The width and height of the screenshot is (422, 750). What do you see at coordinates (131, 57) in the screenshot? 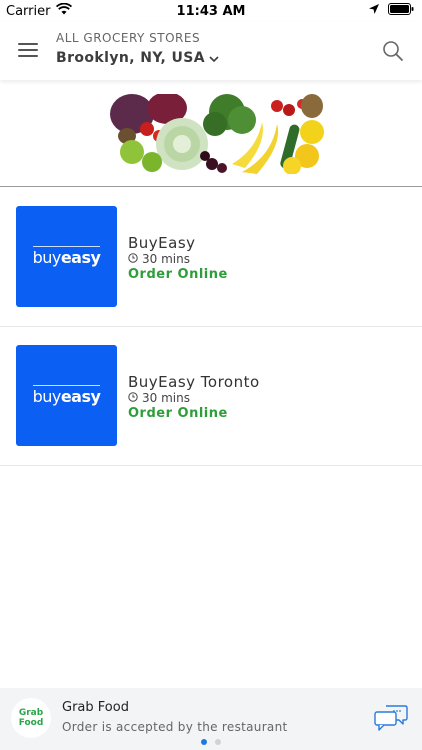
I see `location-label: Brooklyn, NY, USA` at bounding box center [131, 57].